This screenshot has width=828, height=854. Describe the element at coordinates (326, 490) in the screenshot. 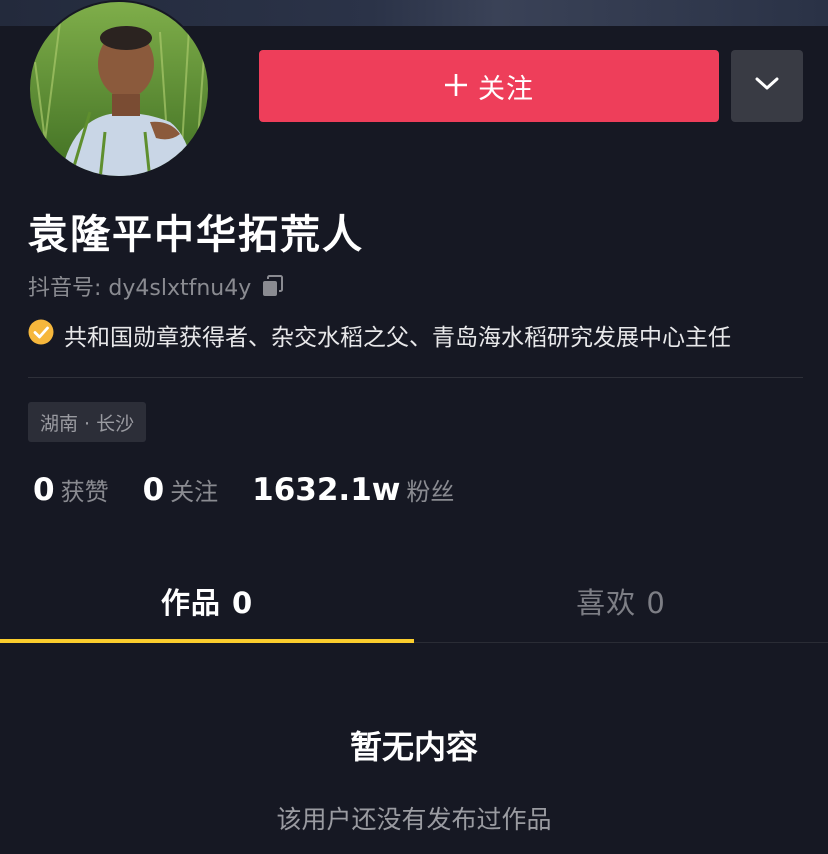

I see `stat-followers-value: 1632.1w` at that location.